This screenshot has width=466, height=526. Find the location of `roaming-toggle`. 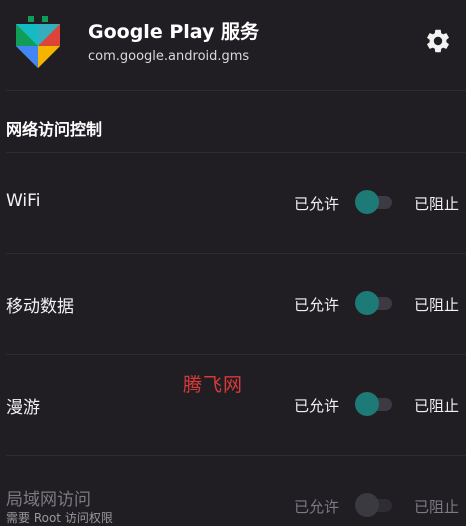

roaming-toggle is located at coordinates (374, 404).